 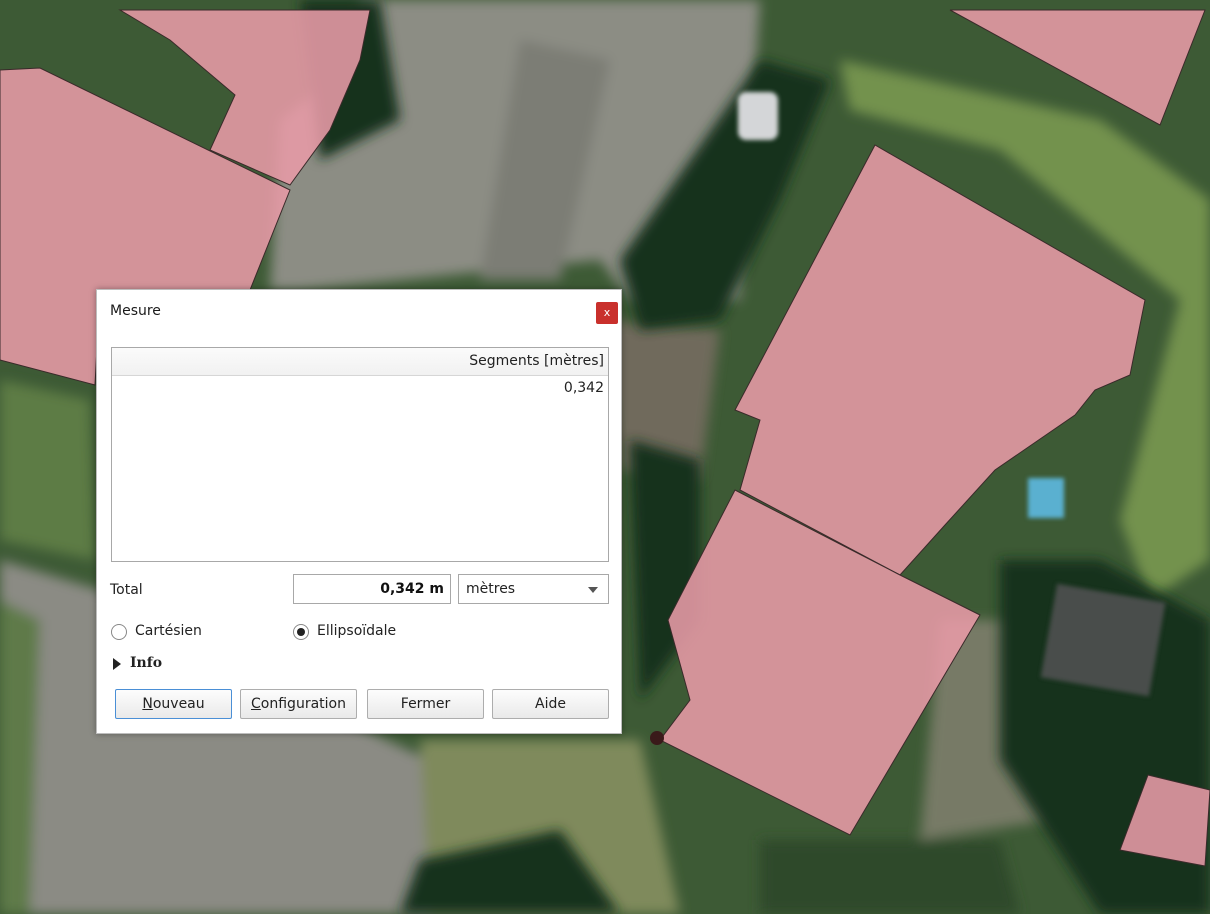 What do you see at coordinates (126, 590) in the screenshot?
I see `total-label: Total` at bounding box center [126, 590].